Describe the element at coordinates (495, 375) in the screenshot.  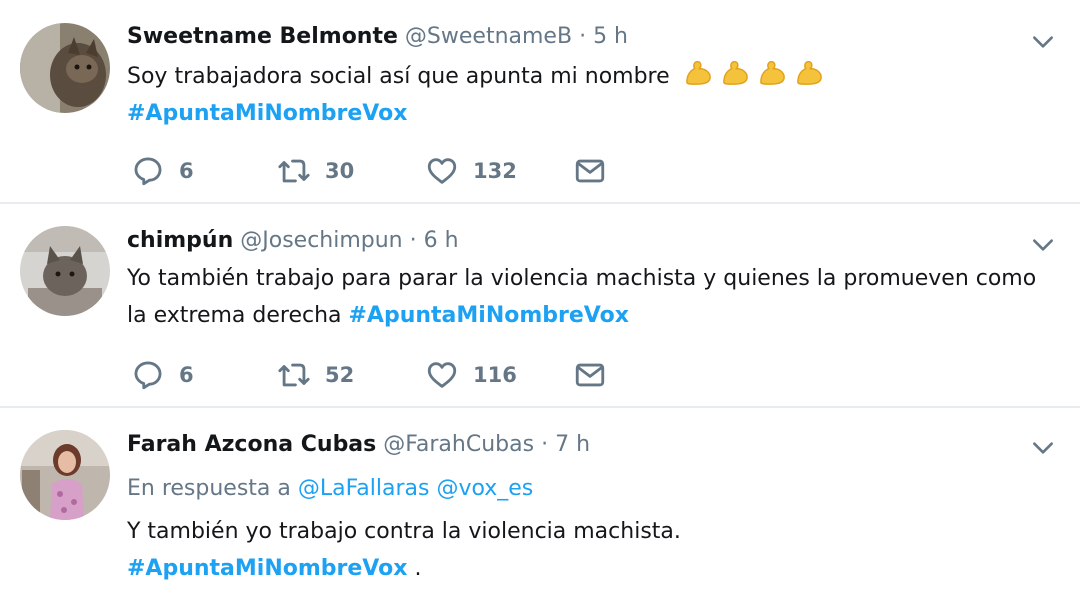
I see `like-count: 116` at that location.